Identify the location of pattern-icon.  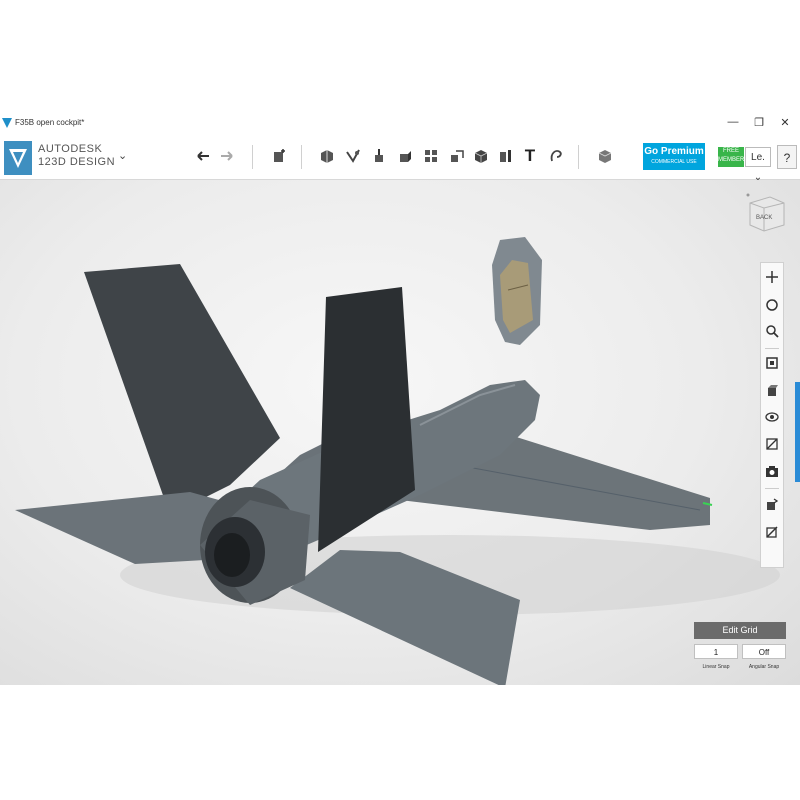
(431, 156).